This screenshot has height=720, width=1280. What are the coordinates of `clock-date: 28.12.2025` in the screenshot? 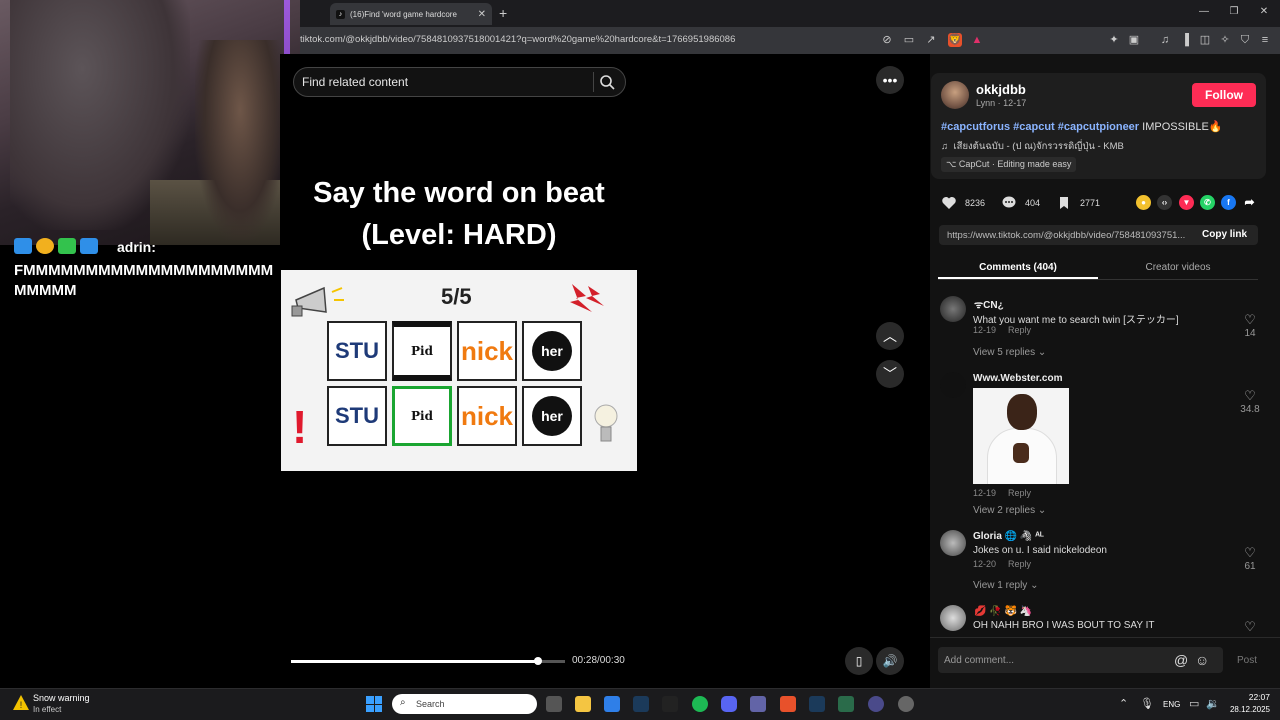 It's located at (1244, 709).